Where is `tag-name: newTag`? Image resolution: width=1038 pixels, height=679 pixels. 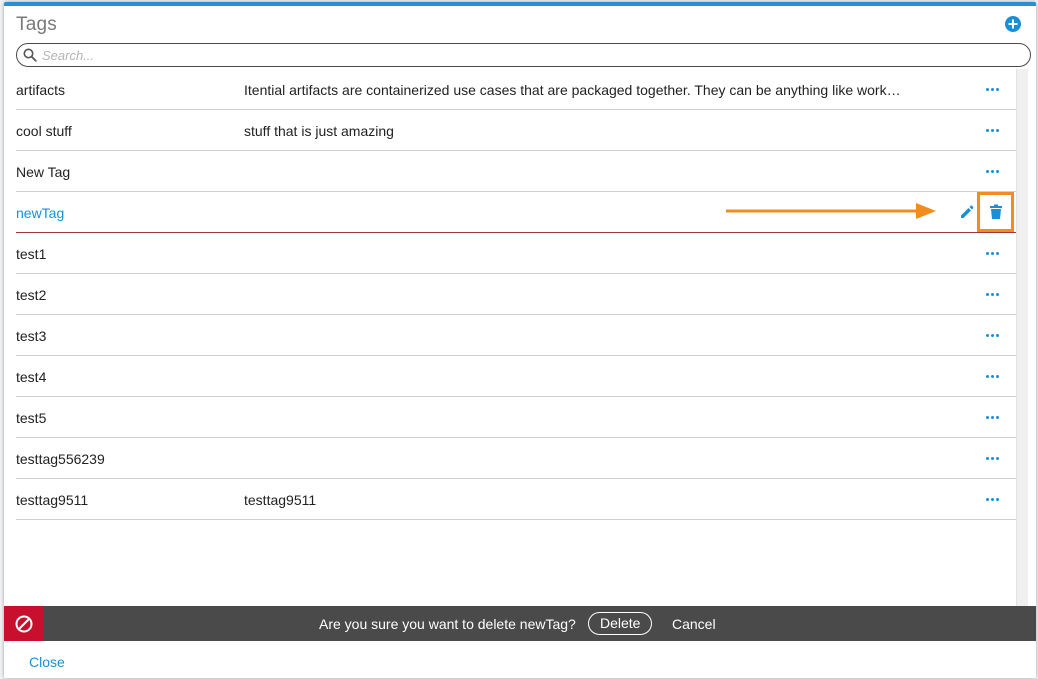 tag-name: newTag is located at coordinates (40, 213).